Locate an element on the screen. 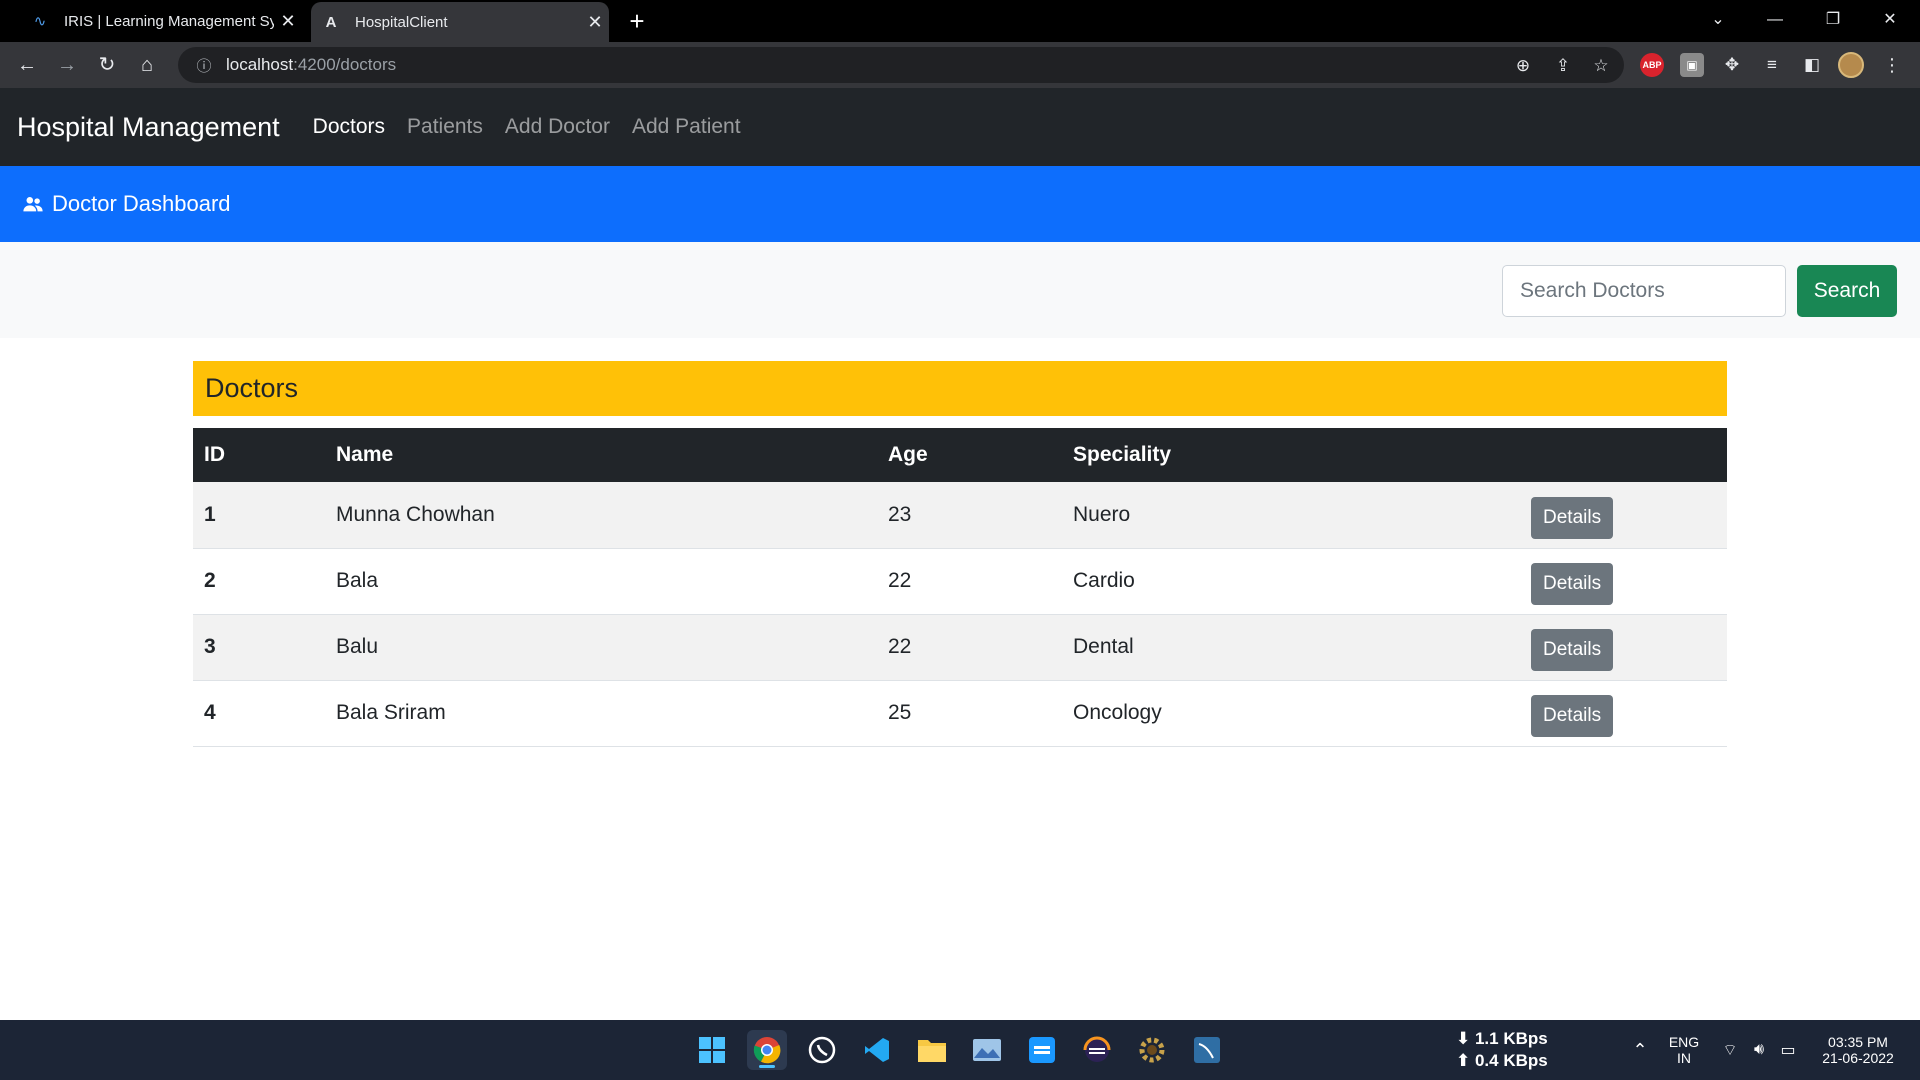  column-header-speciality: Speciality is located at coordinates (1291, 455).